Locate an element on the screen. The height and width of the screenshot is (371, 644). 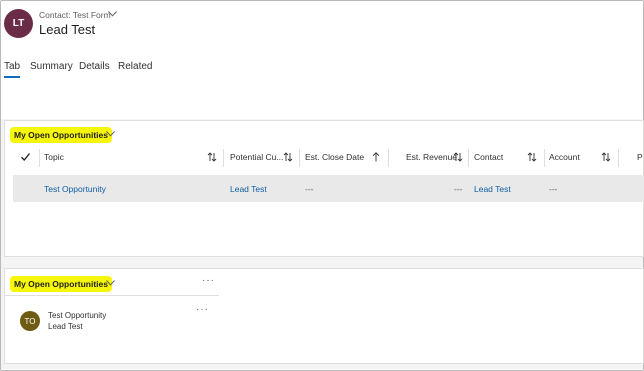
select-all-checkmark-icon is located at coordinates (25, 157).